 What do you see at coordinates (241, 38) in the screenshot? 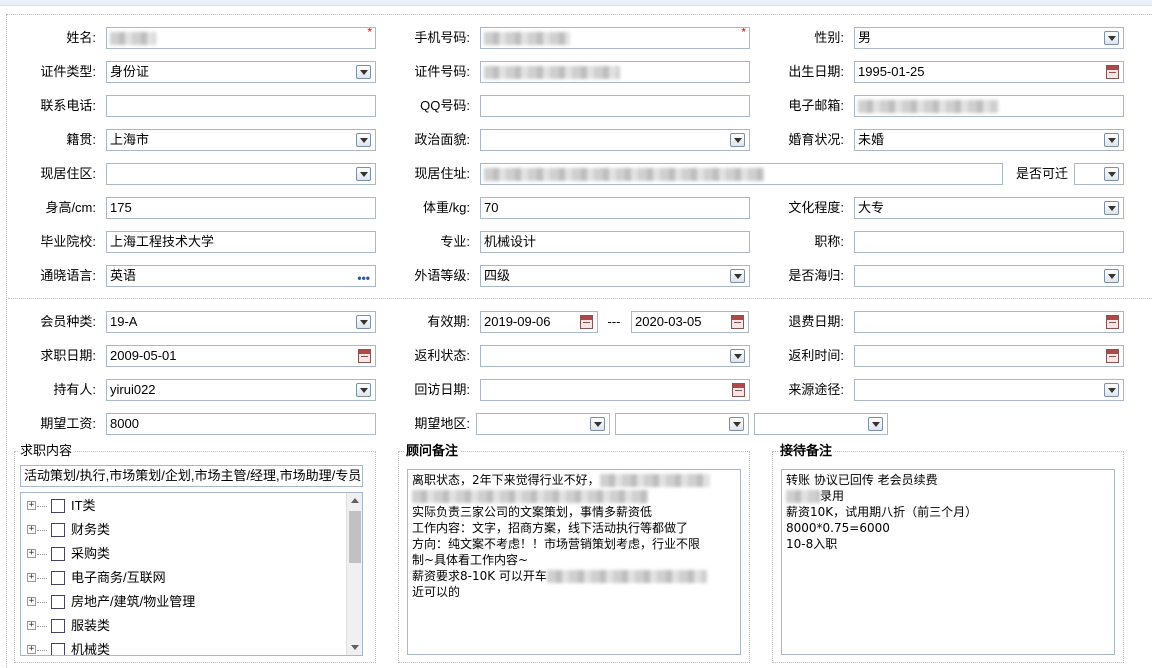
I see `name-input: *` at bounding box center [241, 38].